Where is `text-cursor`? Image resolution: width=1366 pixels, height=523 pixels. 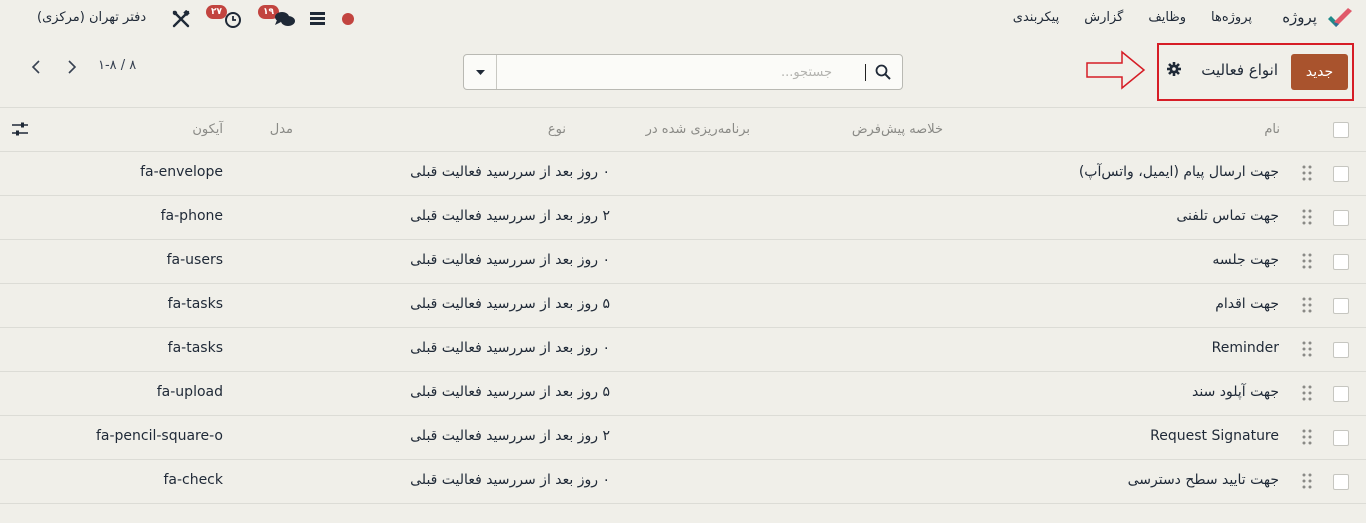 text-cursor is located at coordinates (865, 72).